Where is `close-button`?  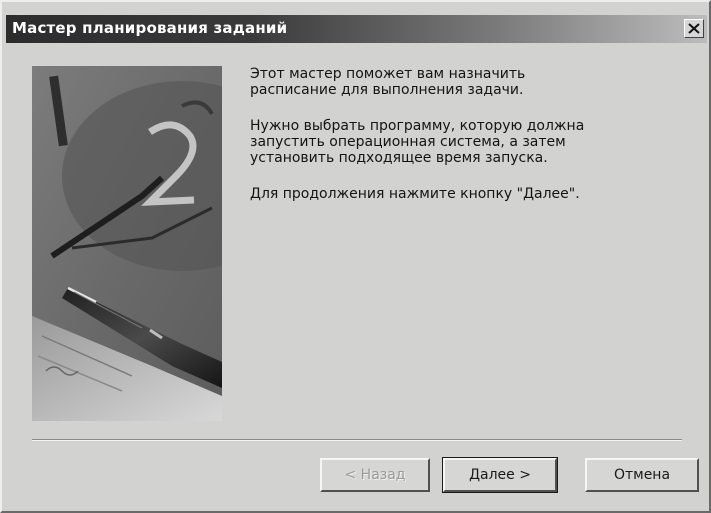 close-button is located at coordinates (694, 28).